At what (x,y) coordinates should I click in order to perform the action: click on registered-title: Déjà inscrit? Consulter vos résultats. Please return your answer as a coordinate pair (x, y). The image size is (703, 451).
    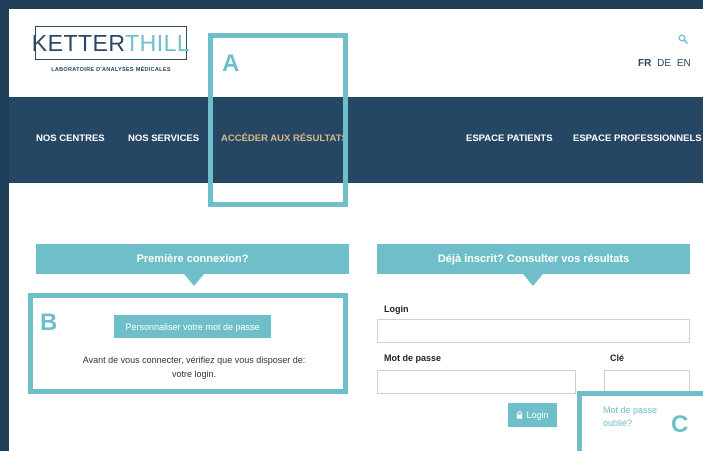
    Looking at the image, I should click on (533, 259).